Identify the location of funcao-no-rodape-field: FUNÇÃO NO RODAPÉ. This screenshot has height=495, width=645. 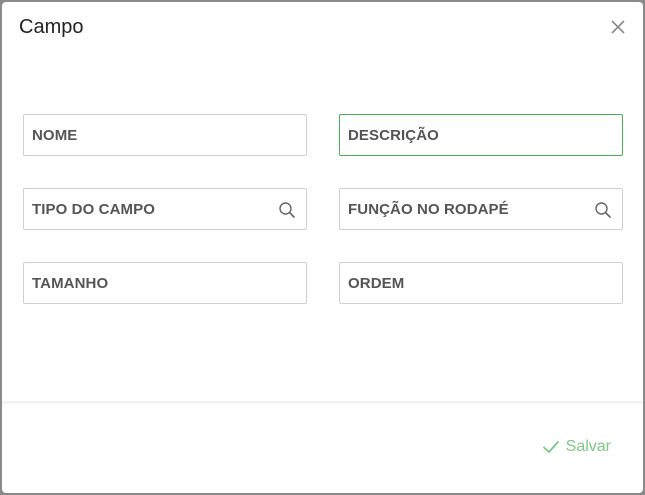
(481, 209).